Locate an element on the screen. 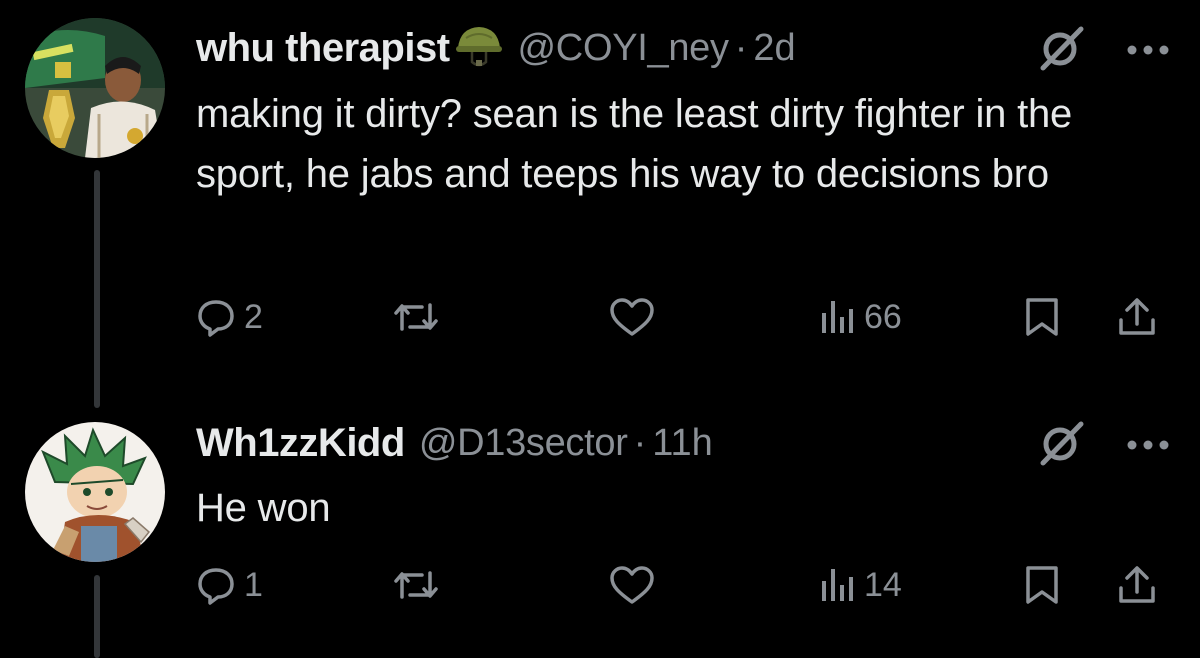  display-name: whu therapist is located at coordinates (323, 48).